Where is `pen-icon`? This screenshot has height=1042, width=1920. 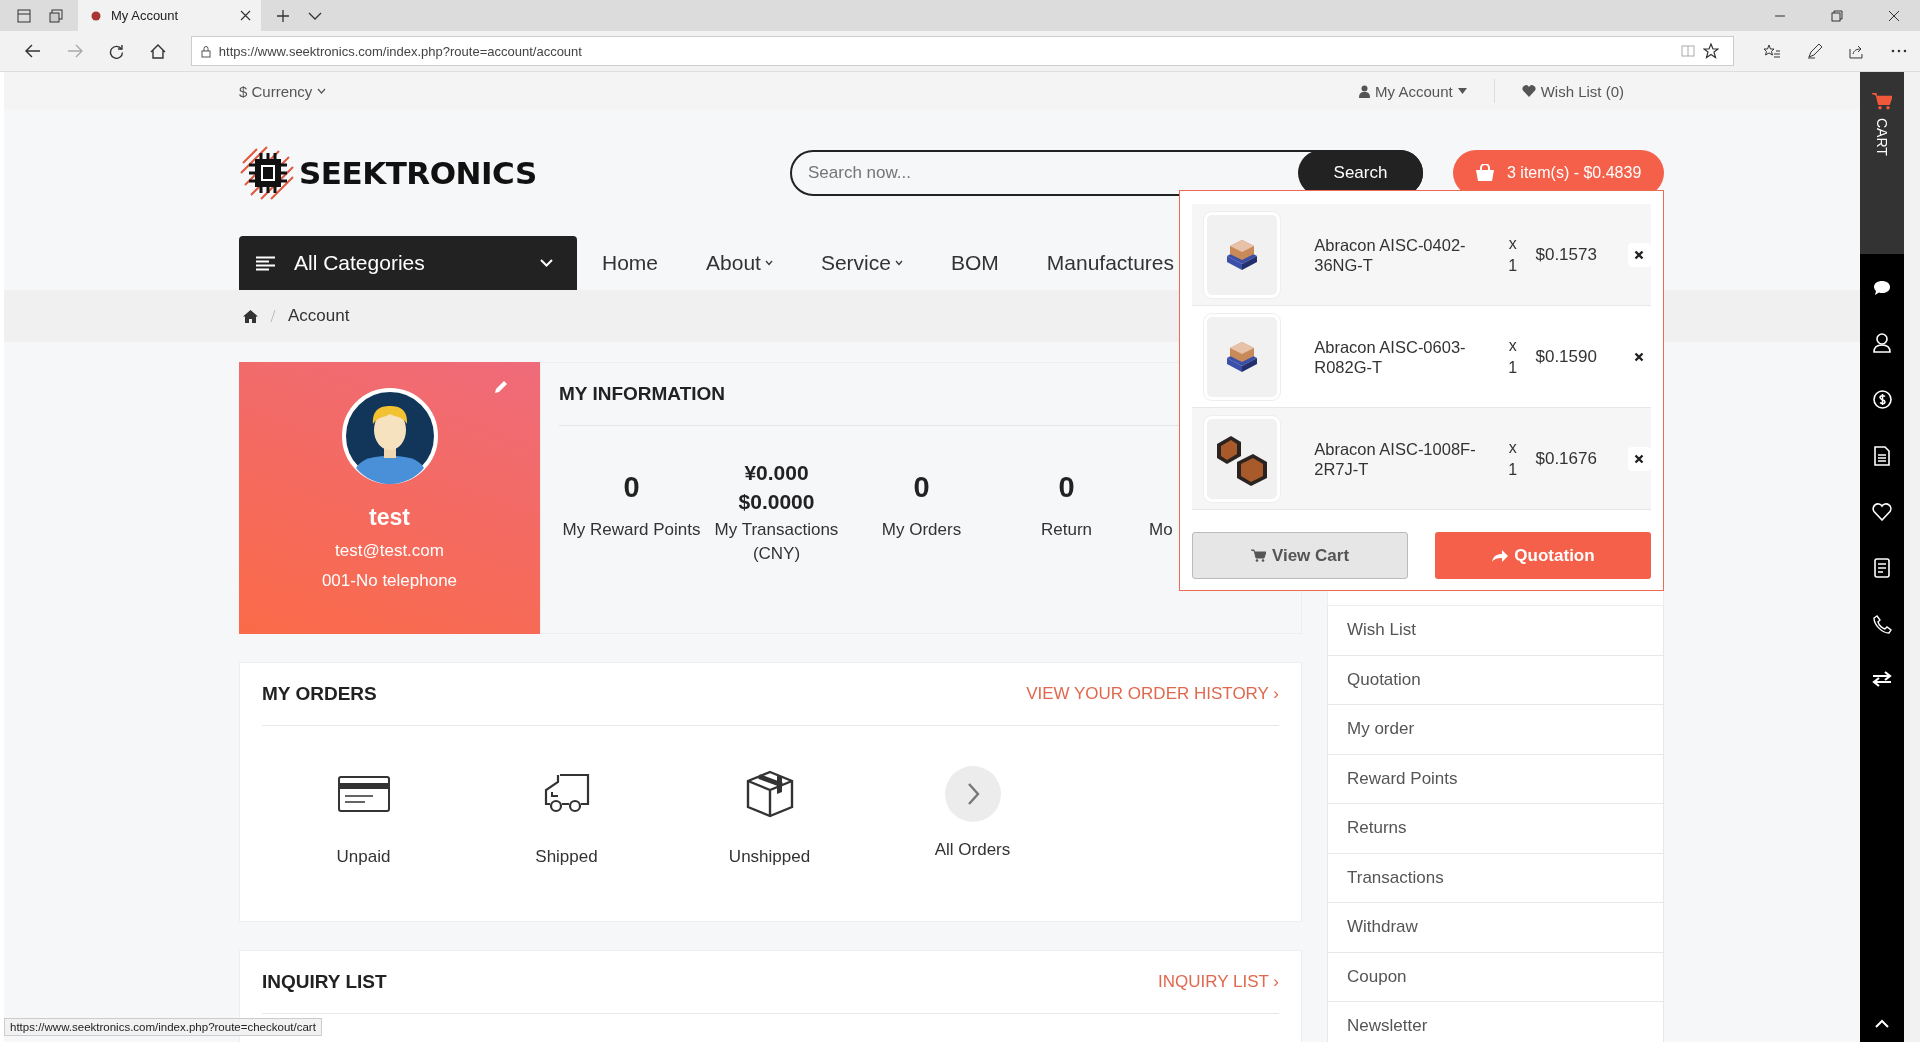 pen-icon is located at coordinates (1815, 51).